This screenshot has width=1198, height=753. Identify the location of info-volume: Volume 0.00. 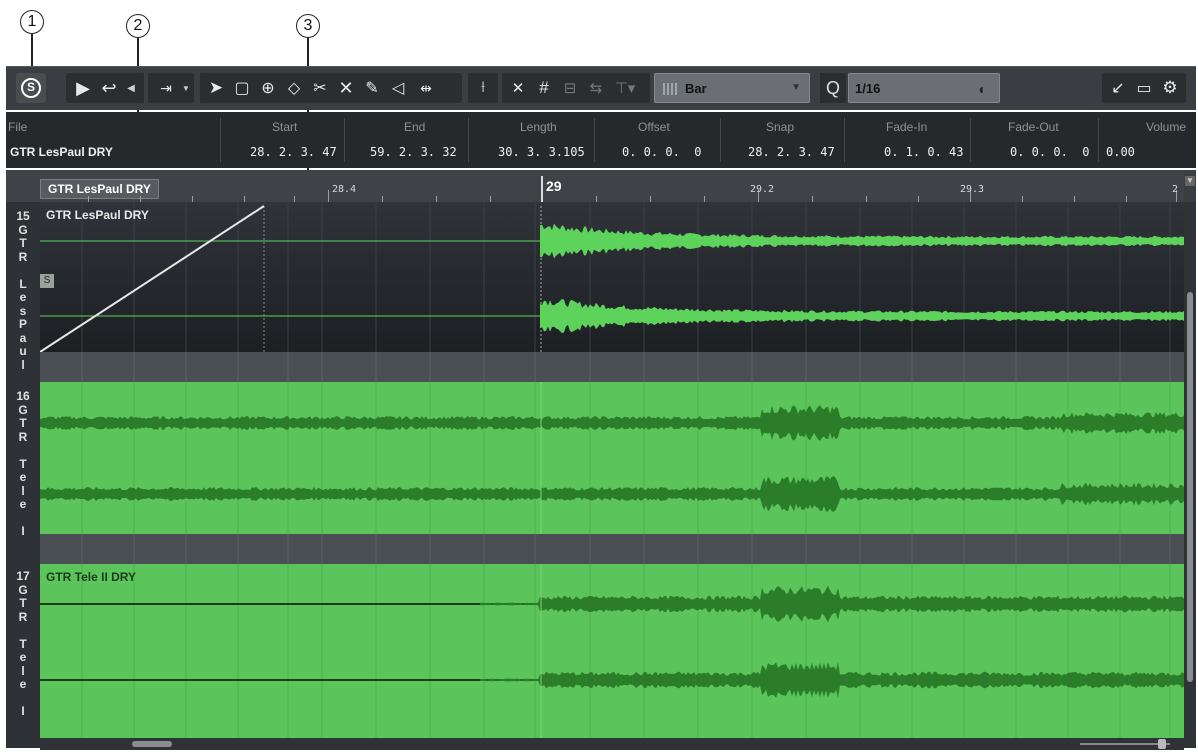
(1147, 140).